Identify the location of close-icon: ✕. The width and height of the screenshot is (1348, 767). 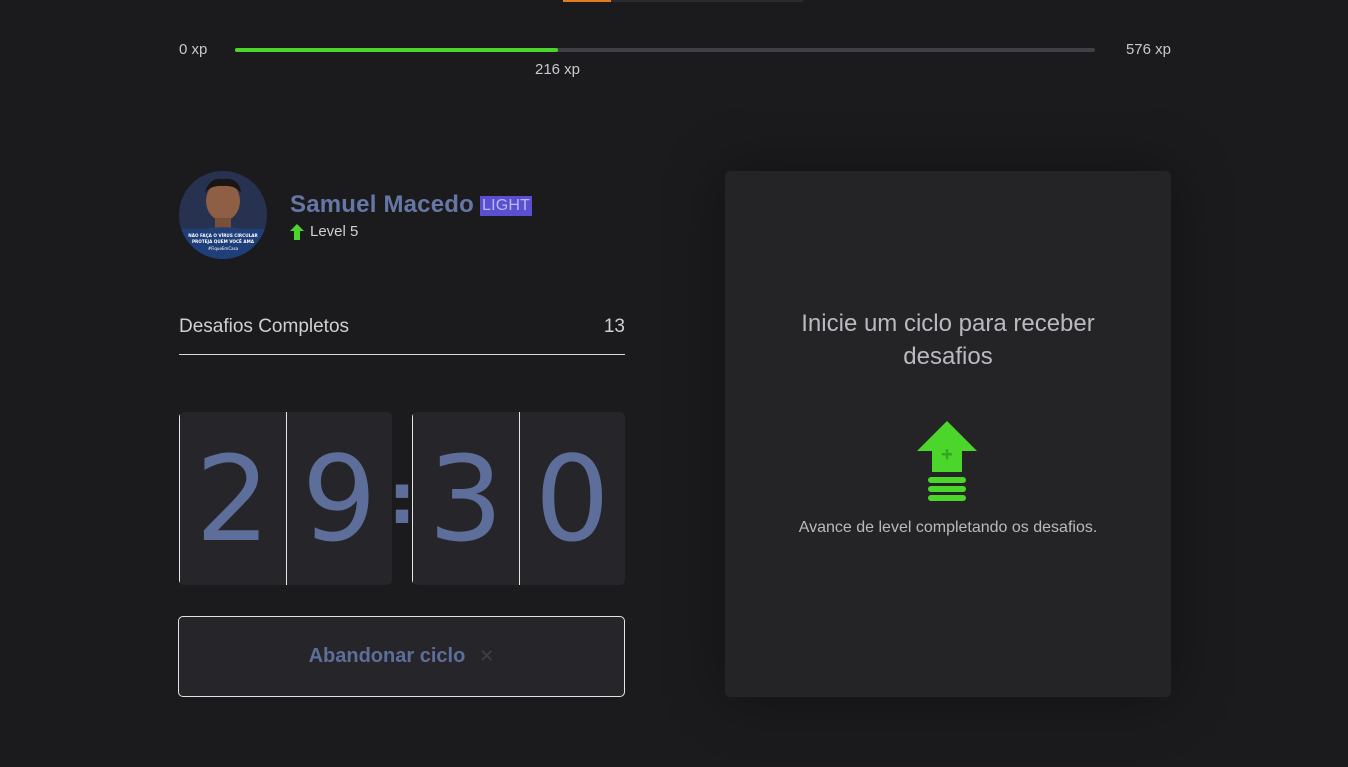
(487, 656).